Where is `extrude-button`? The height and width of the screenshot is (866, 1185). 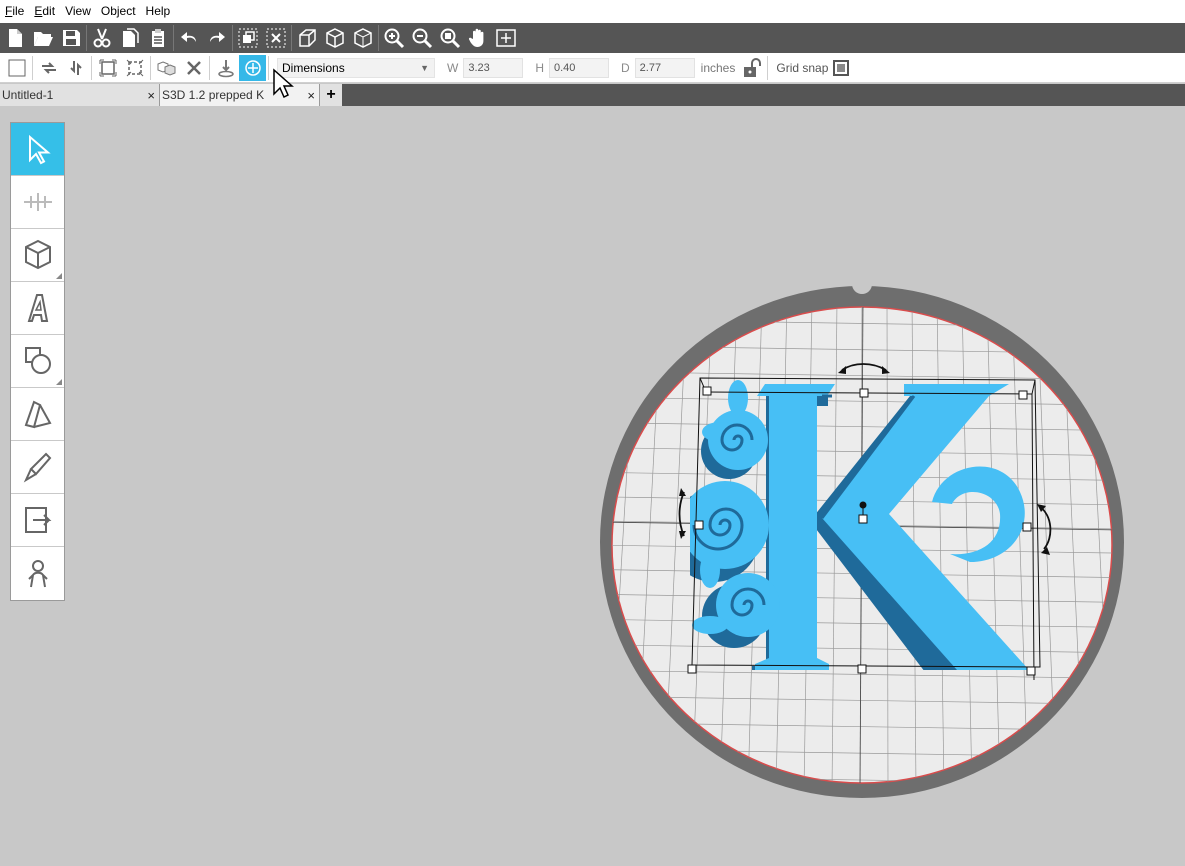 extrude-button is located at coordinates (307, 38).